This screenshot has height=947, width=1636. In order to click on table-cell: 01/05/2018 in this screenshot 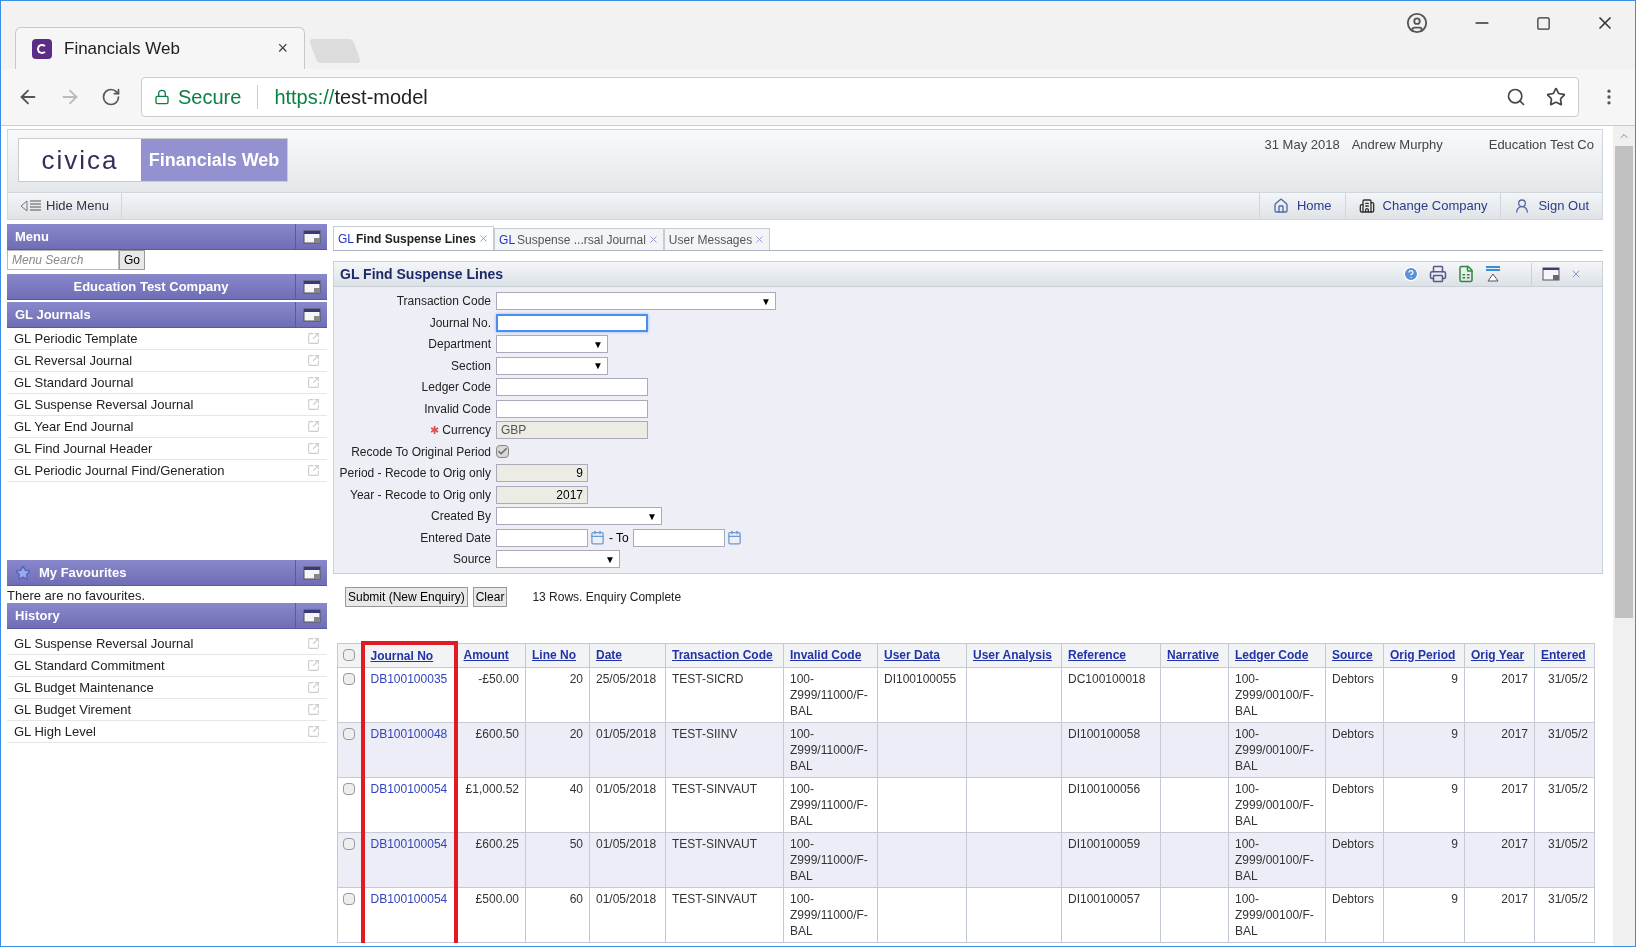, I will do `click(627, 859)`.